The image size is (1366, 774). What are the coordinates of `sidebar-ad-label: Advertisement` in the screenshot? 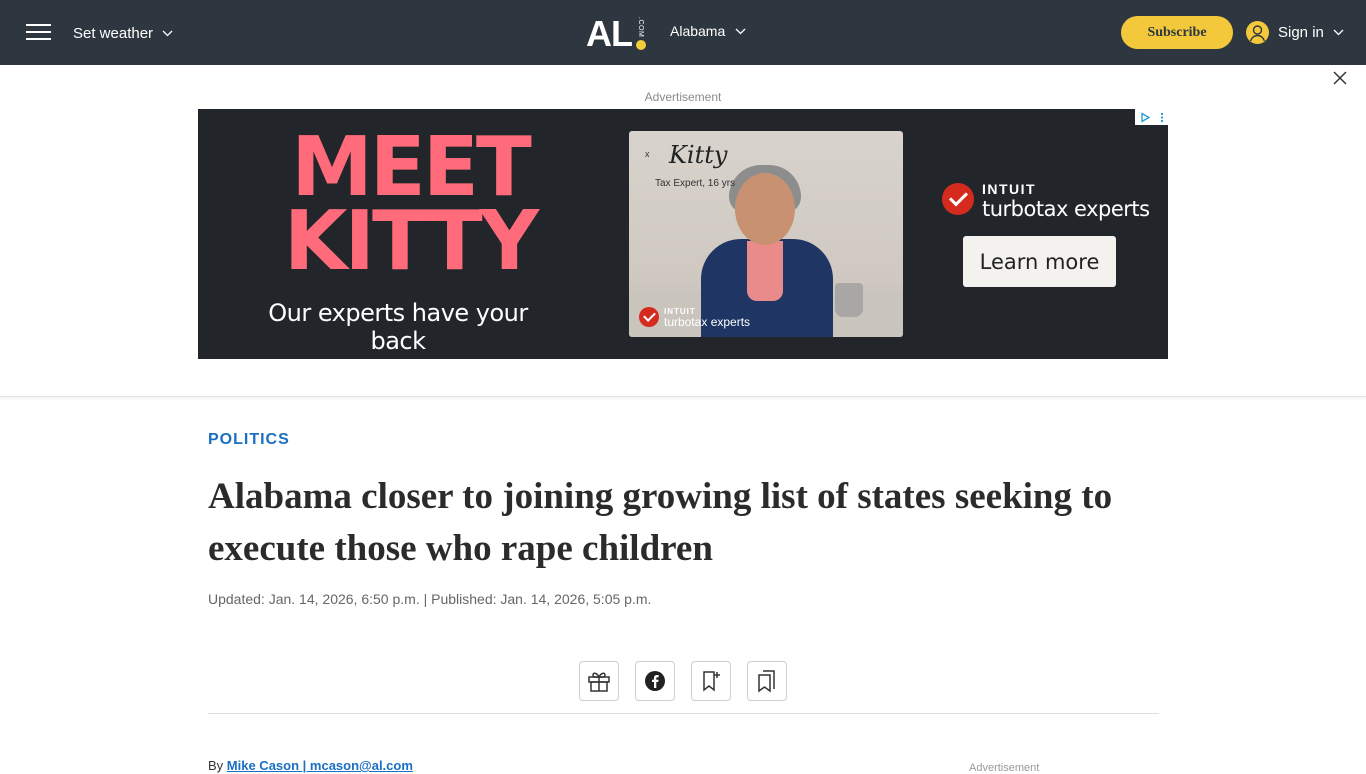 It's located at (1004, 768).